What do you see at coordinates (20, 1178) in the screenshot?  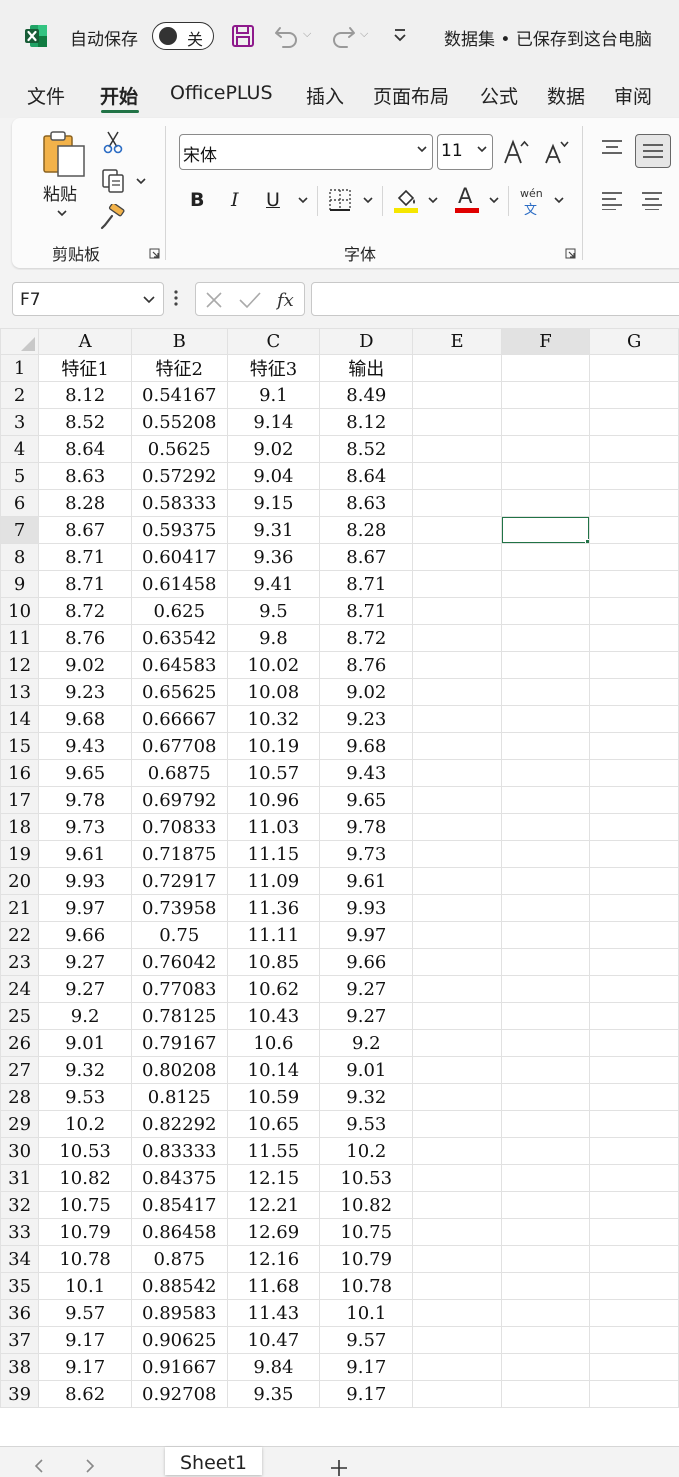 I see `row-header: 31` at bounding box center [20, 1178].